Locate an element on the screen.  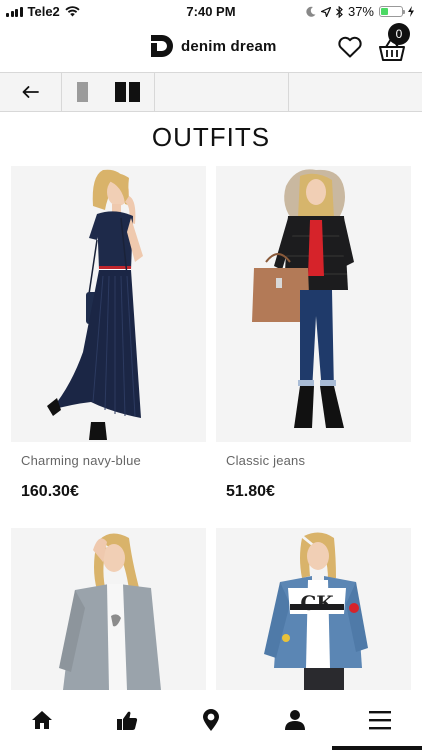
heart-icon is located at coordinates (350, 47).